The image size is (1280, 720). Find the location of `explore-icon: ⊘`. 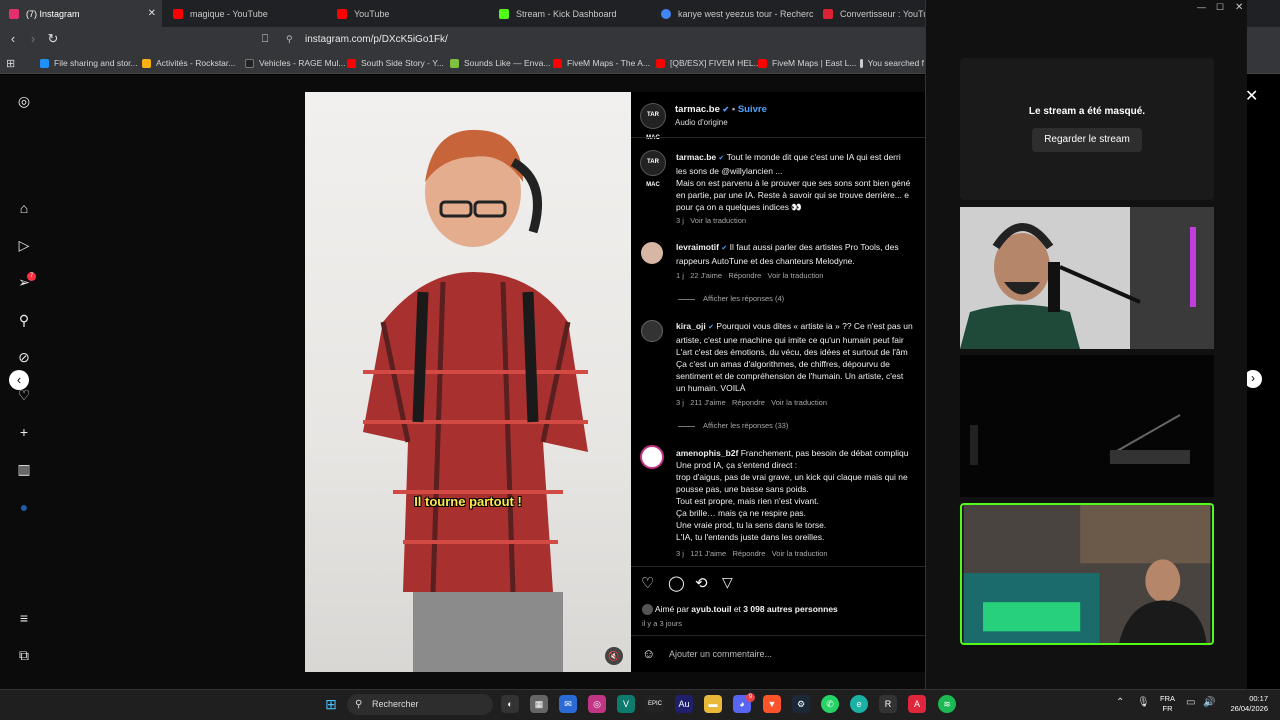

explore-icon: ⊘ is located at coordinates (24, 357).